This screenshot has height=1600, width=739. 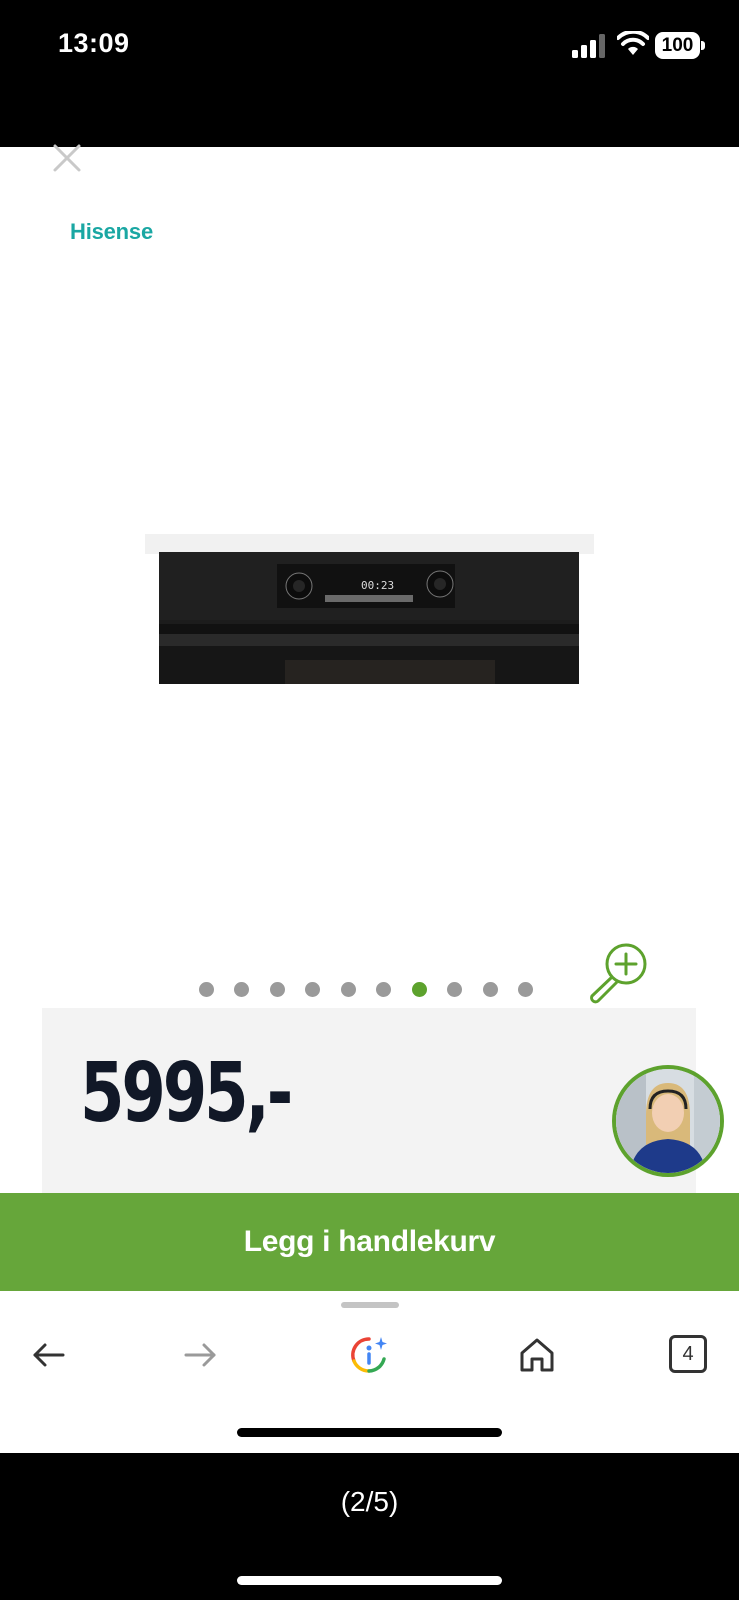 I want to click on oven-display-time: 00:23, so click(x=377, y=585).